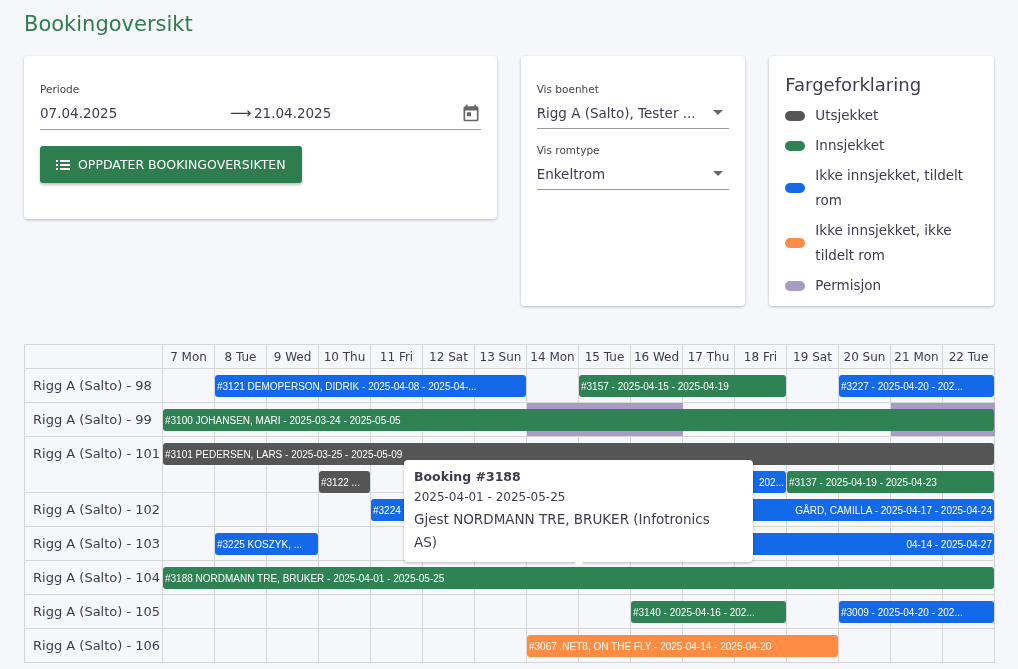 Image resolution: width=1018 pixels, height=669 pixels. What do you see at coordinates (97, 577) in the screenshot?
I see `room-label: Rigg A (Salto) - 104` at bounding box center [97, 577].